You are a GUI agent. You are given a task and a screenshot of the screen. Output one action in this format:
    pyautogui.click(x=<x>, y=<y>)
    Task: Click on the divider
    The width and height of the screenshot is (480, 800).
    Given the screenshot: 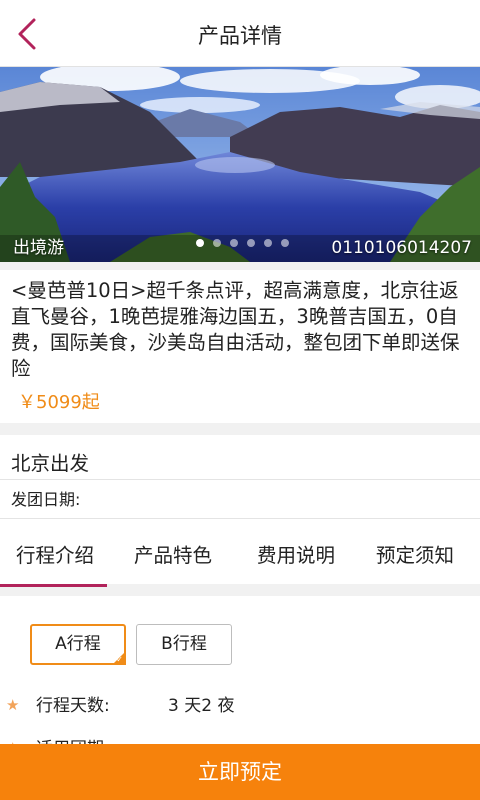 What is the action you would take?
    pyautogui.click(x=240, y=479)
    